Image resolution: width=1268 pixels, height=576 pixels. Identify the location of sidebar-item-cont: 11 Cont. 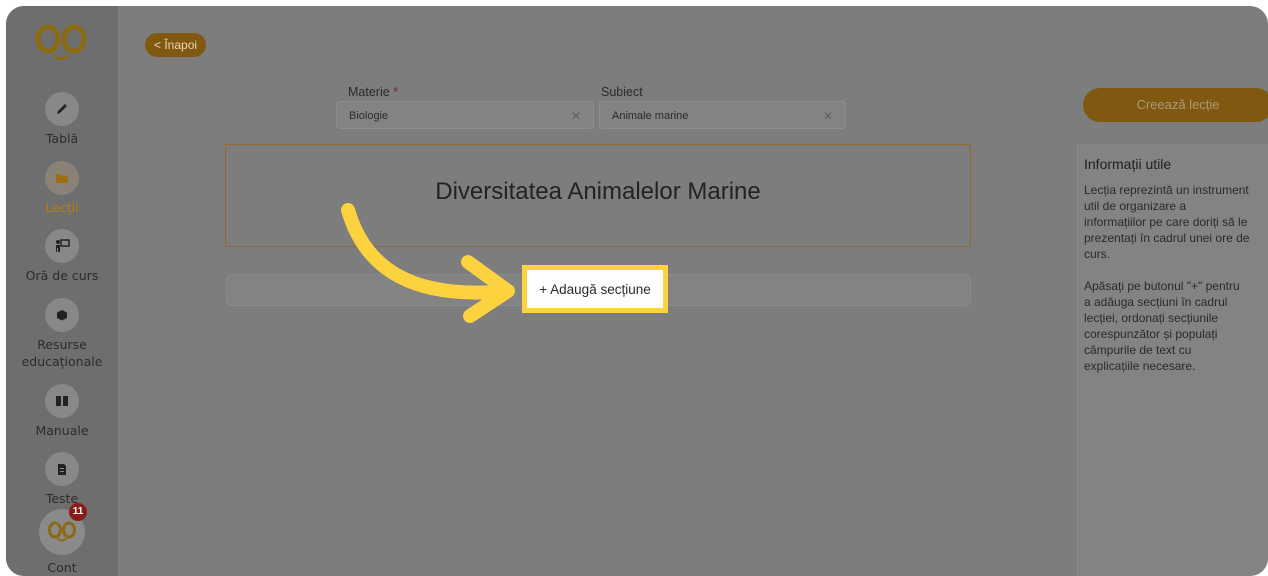
(62, 539).